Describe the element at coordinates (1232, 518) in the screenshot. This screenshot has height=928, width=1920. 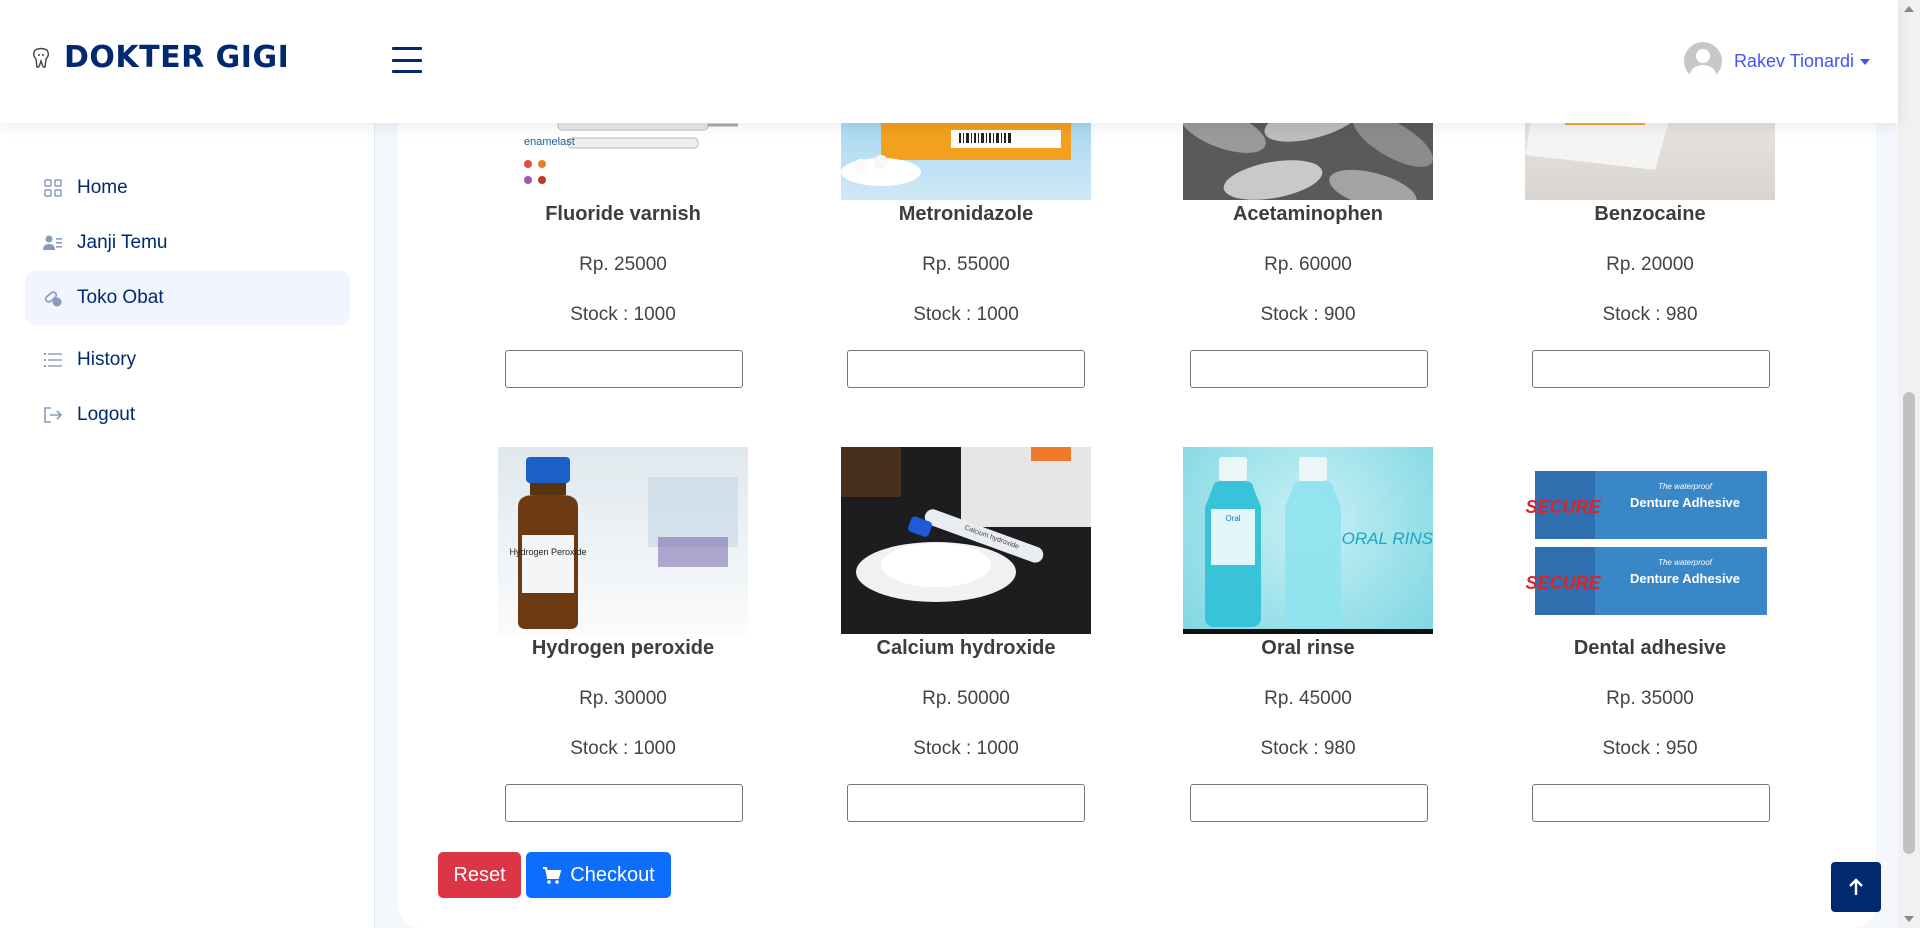
I see `oral-brand-text: Oral` at that location.